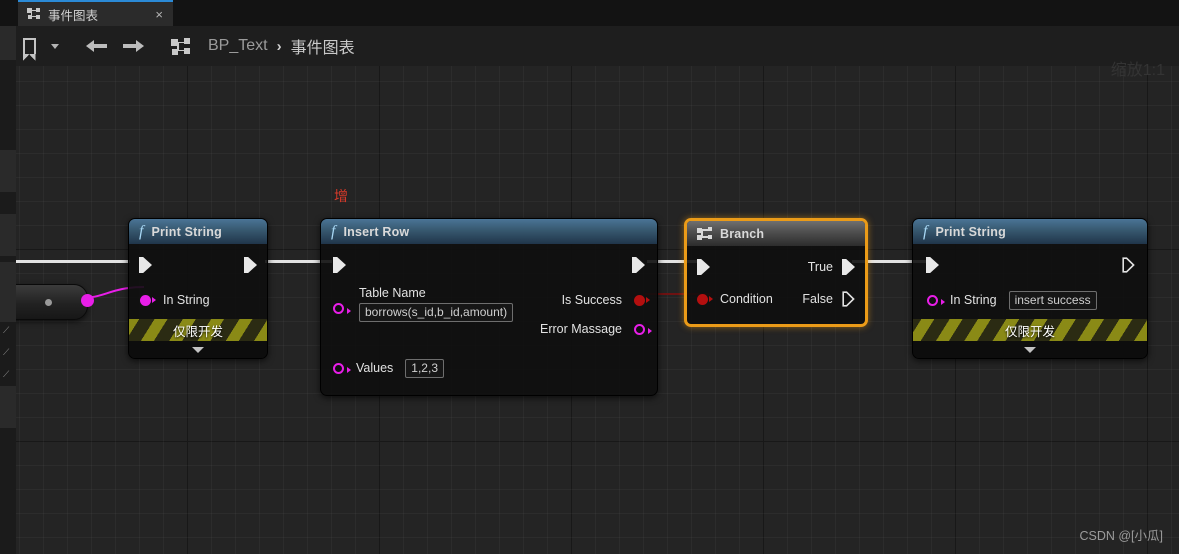 Image resolution: width=1179 pixels, height=554 pixels. I want to click on tab-label: 事件图表, so click(73, 15).